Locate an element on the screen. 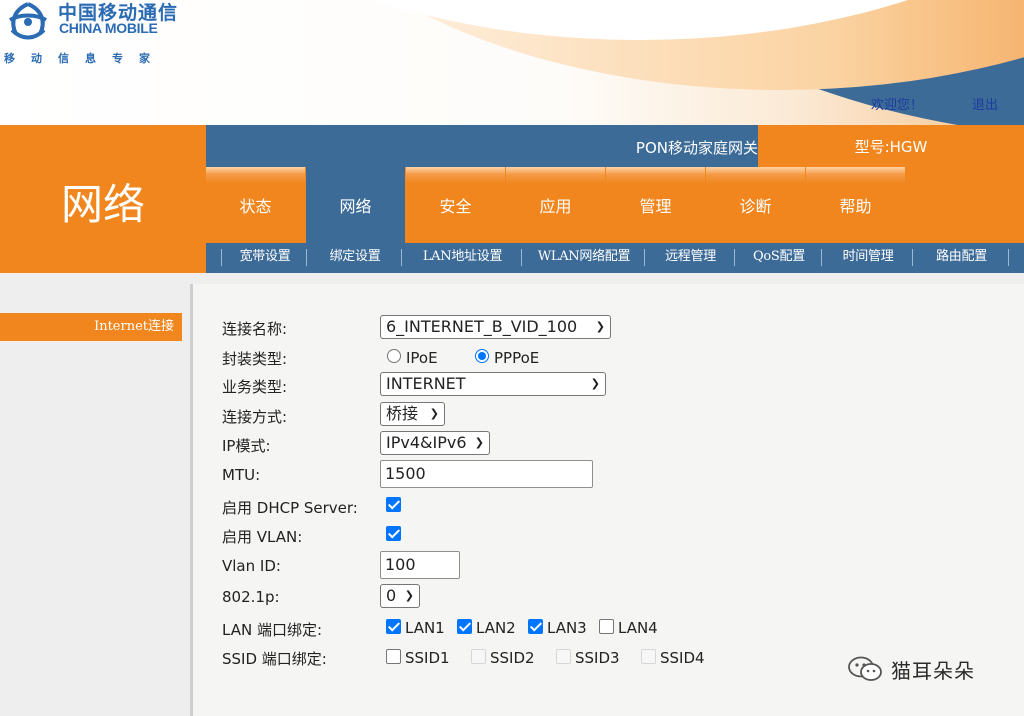  main-nav: 状态 网络 安全 应用 管理 诊断 帮助 is located at coordinates (615, 205).